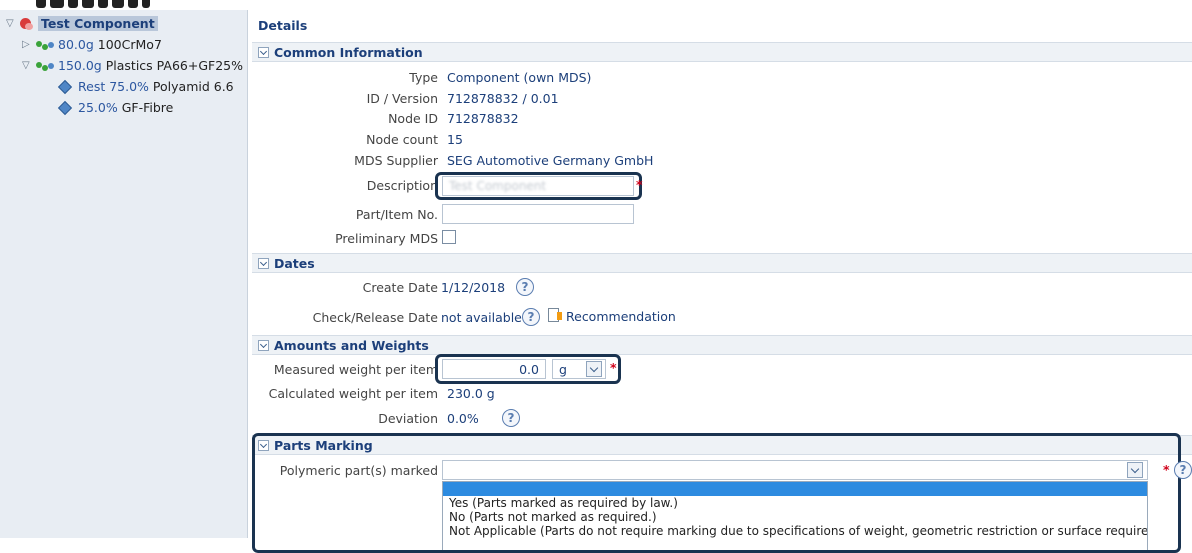 The width and height of the screenshot is (1192, 553). Describe the element at coordinates (193, 86) in the screenshot. I see `tree-item-name: Polyamid 6.6` at that location.